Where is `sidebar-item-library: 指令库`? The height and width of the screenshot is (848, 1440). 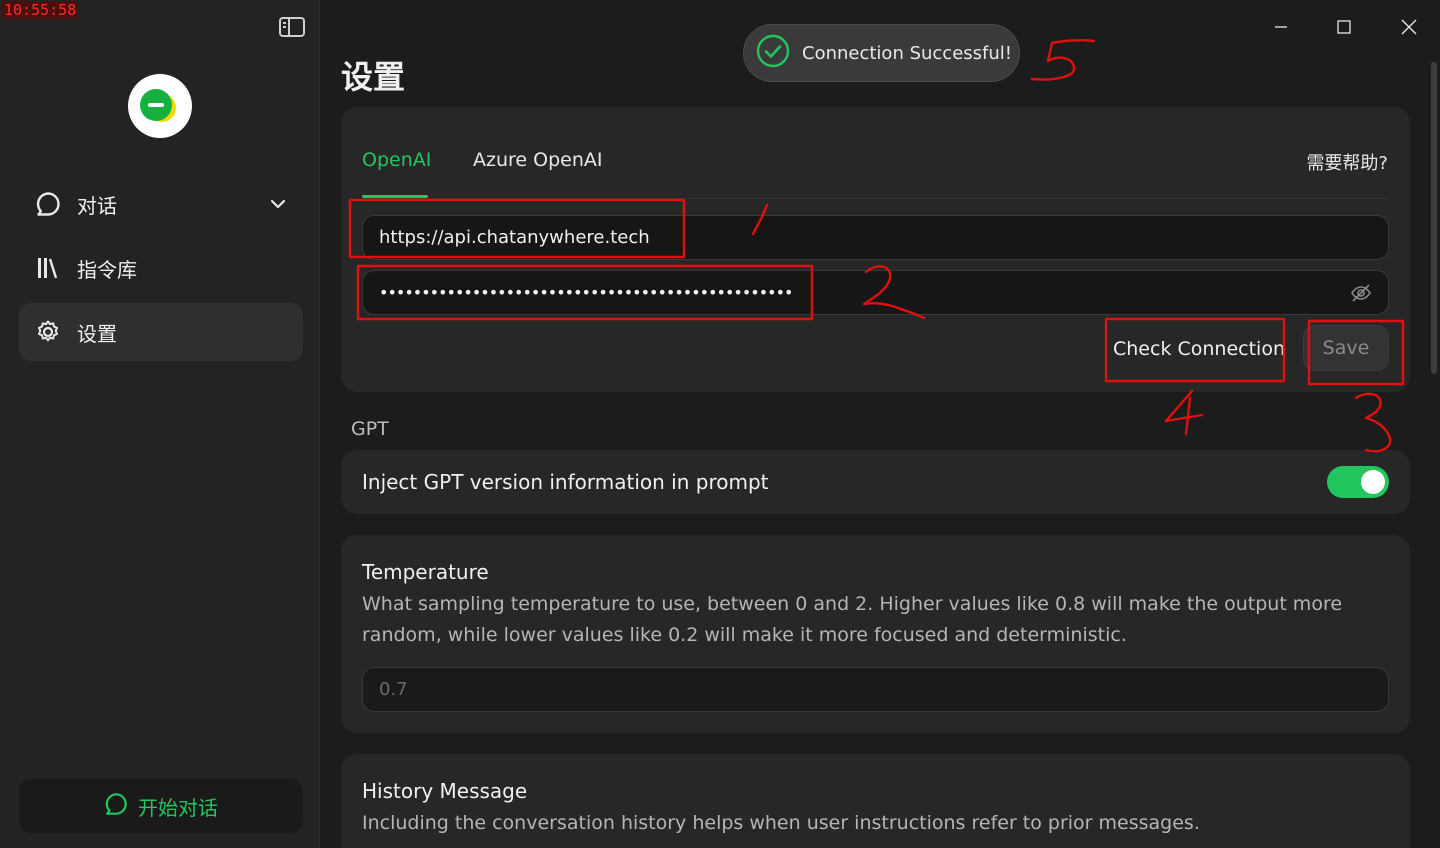 sidebar-item-library: 指令库 is located at coordinates (161, 268).